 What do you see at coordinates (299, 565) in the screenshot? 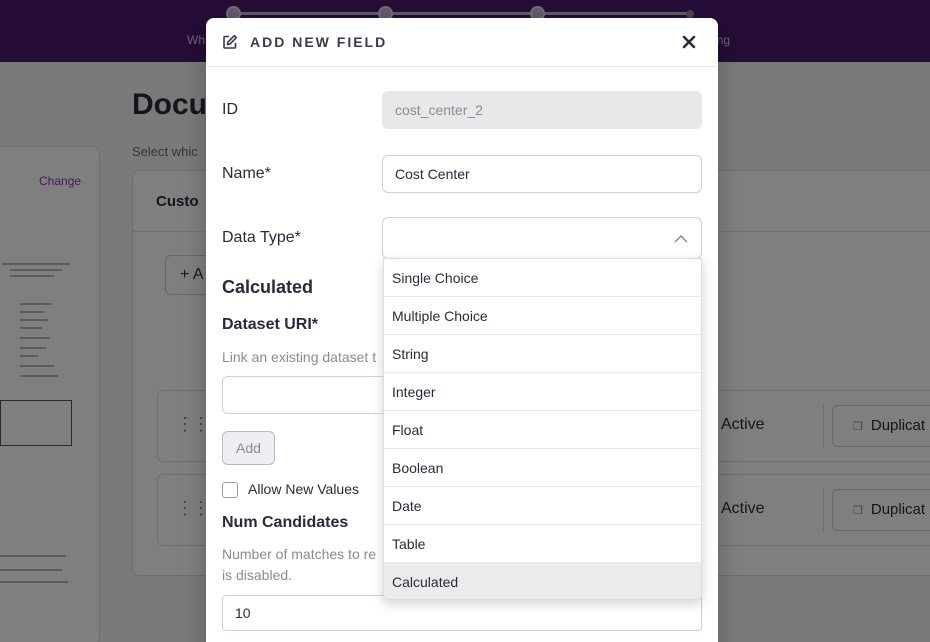
I see `num-candidates-help: Number of matches to re is disabled.` at bounding box center [299, 565].